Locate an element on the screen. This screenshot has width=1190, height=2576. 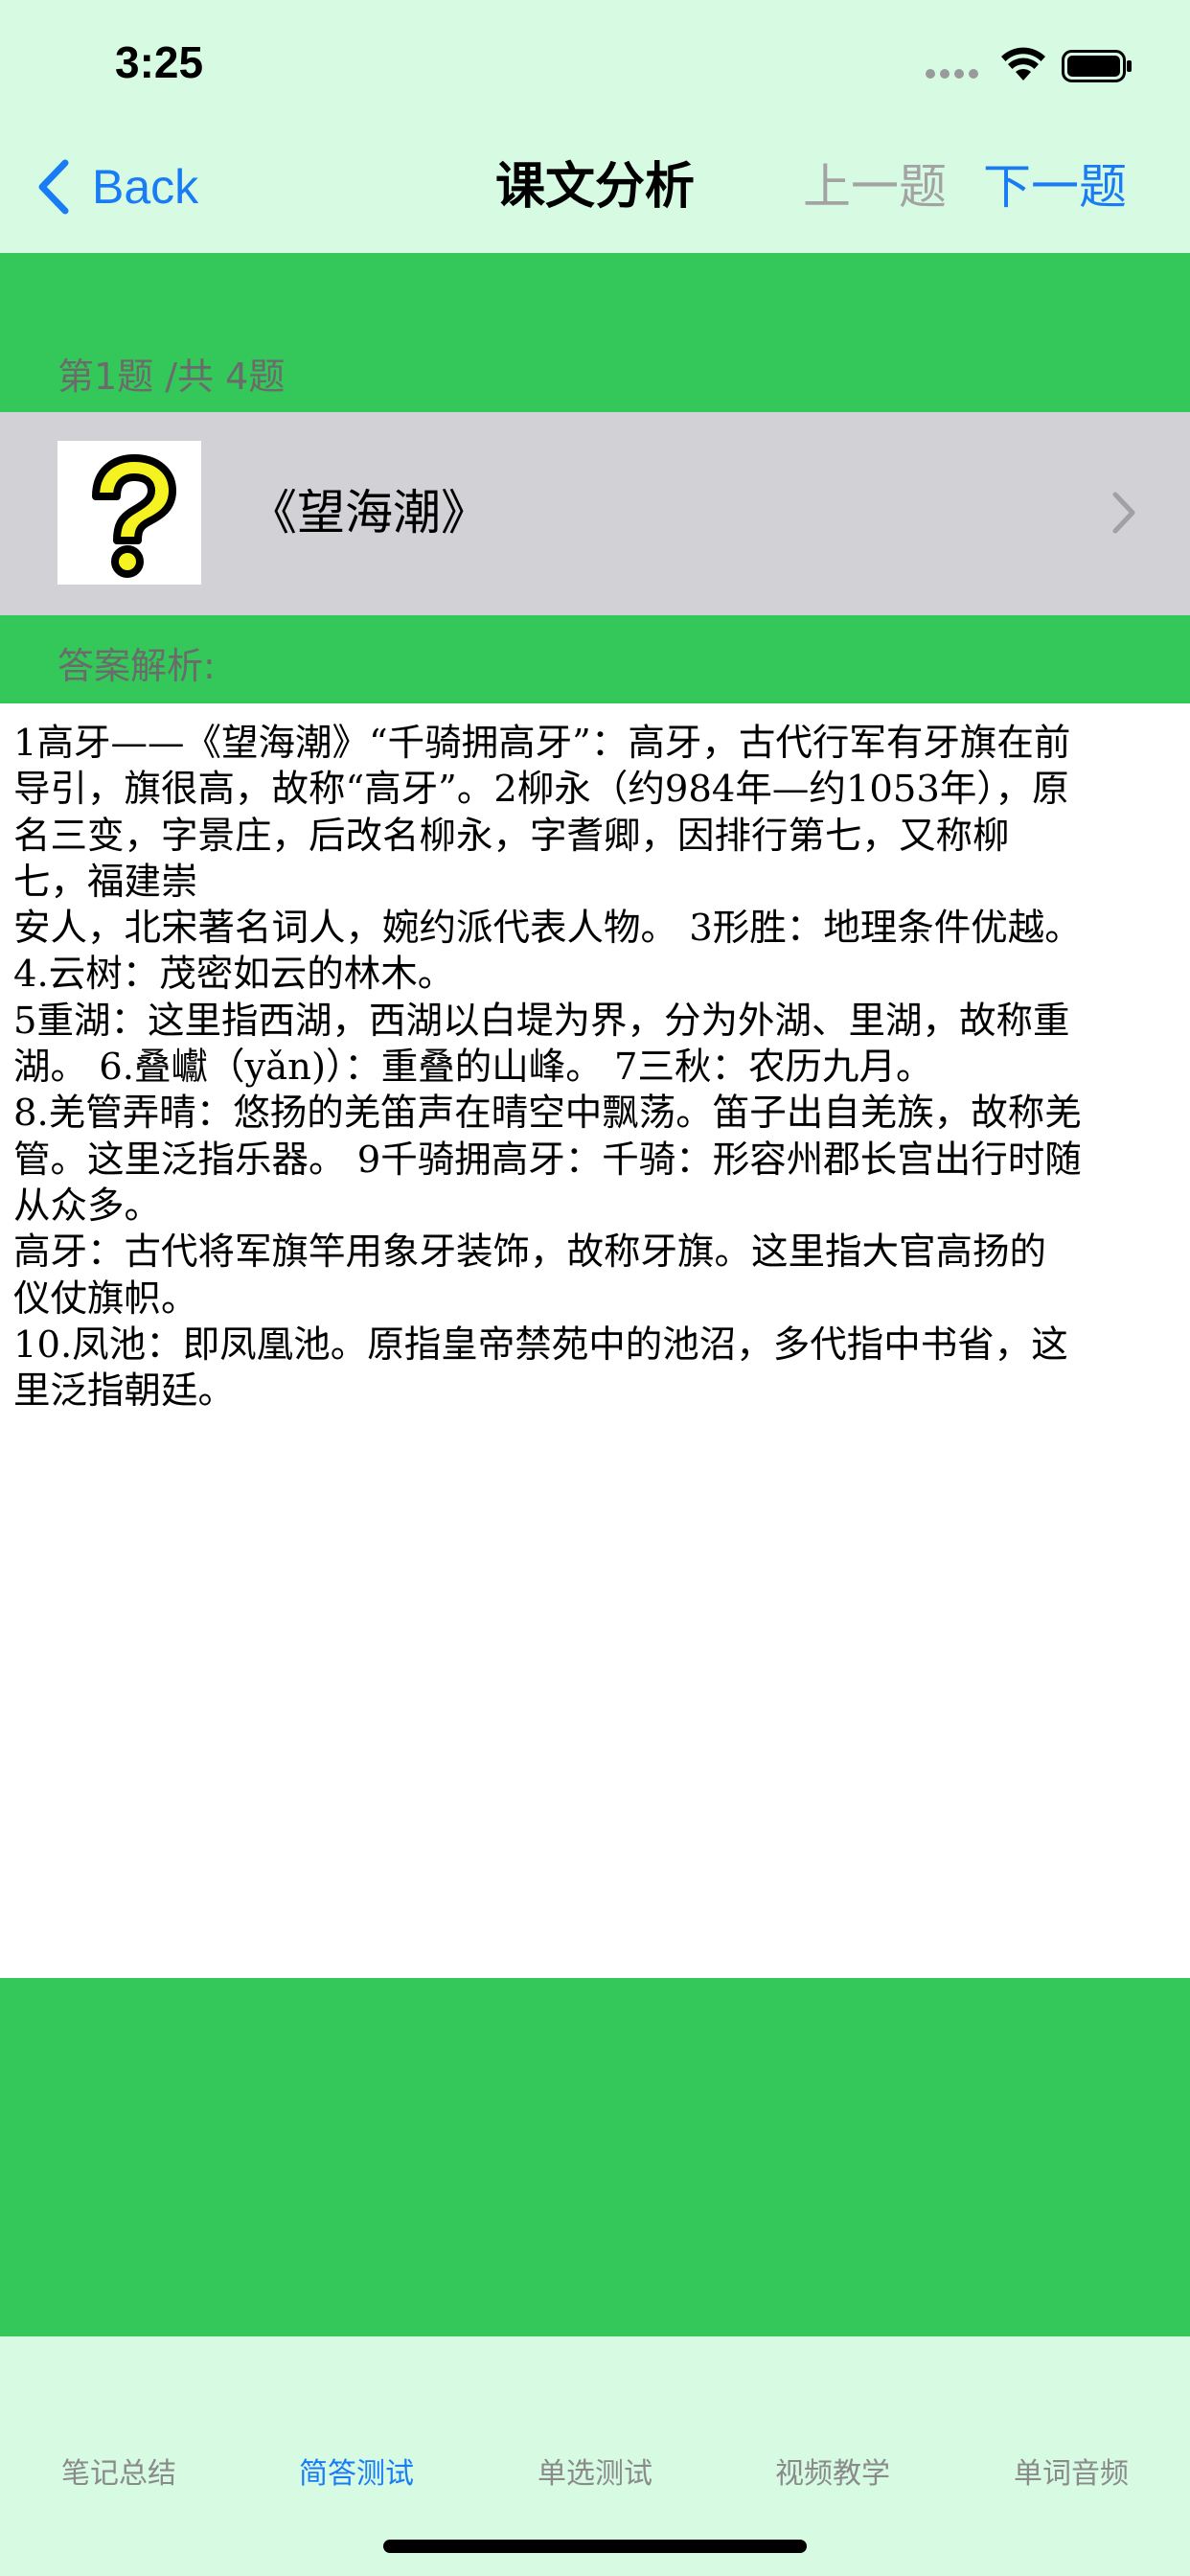
next-question-button: 下一题 is located at coordinates (1055, 186).